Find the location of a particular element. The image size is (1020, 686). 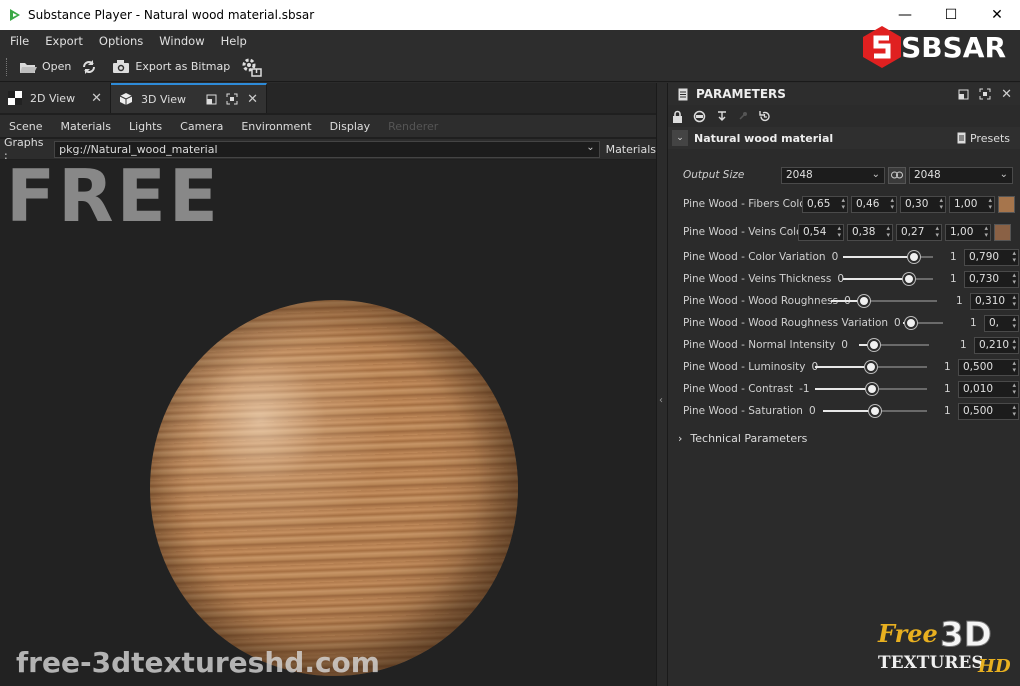

material-section-header: ⌄ Natural wood material Presets is located at coordinates (844, 138).